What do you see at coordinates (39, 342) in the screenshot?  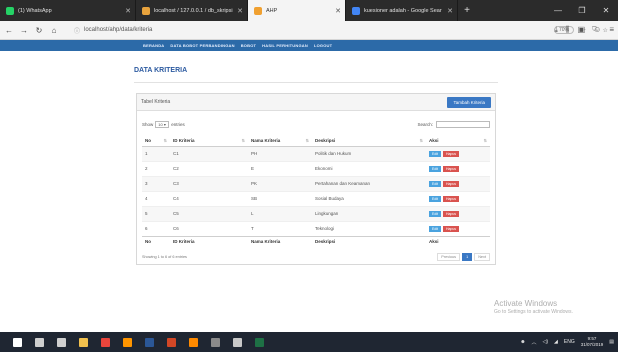 I see `search-icon` at bounding box center [39, 342].